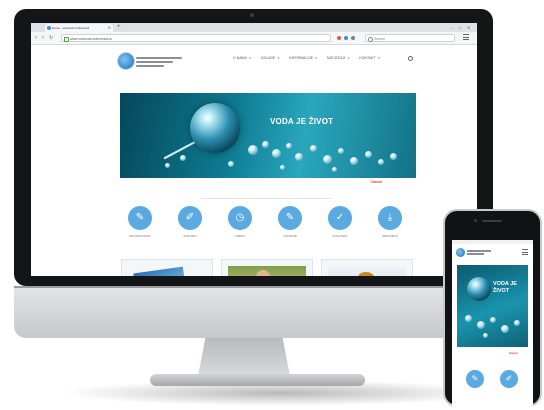 This screenshot has height=410, width=544. I want to click on imac-chin-edge, so click(253, 287).